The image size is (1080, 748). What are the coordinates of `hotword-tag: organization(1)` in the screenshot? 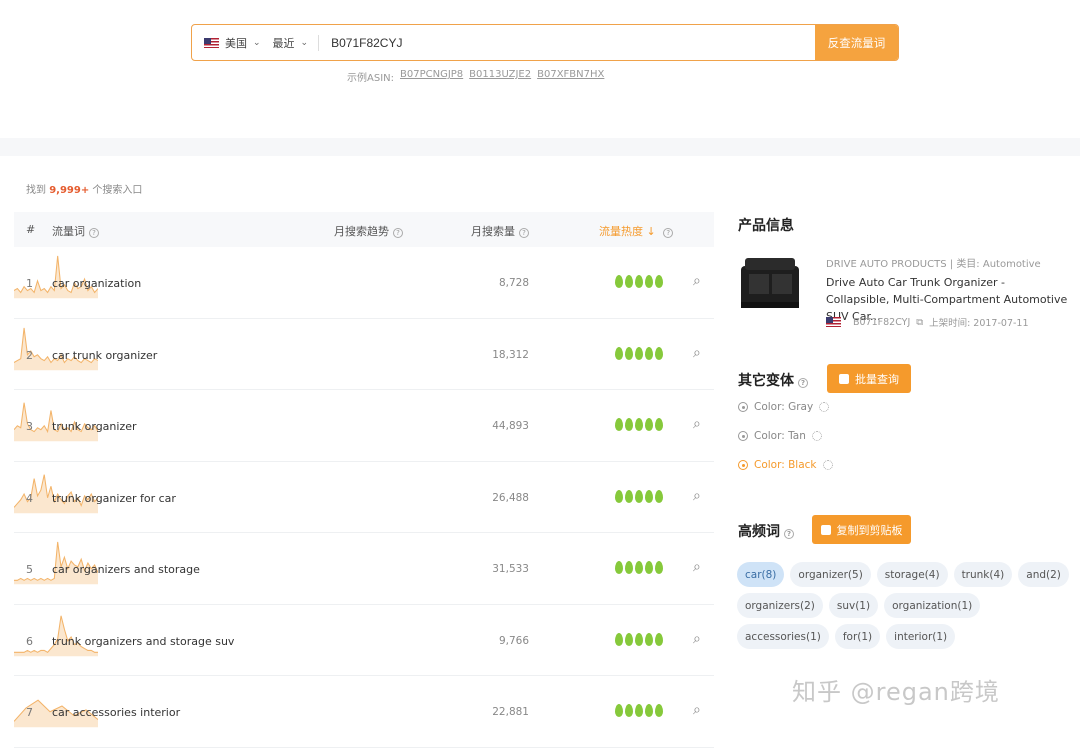 It's located at (932, 605).